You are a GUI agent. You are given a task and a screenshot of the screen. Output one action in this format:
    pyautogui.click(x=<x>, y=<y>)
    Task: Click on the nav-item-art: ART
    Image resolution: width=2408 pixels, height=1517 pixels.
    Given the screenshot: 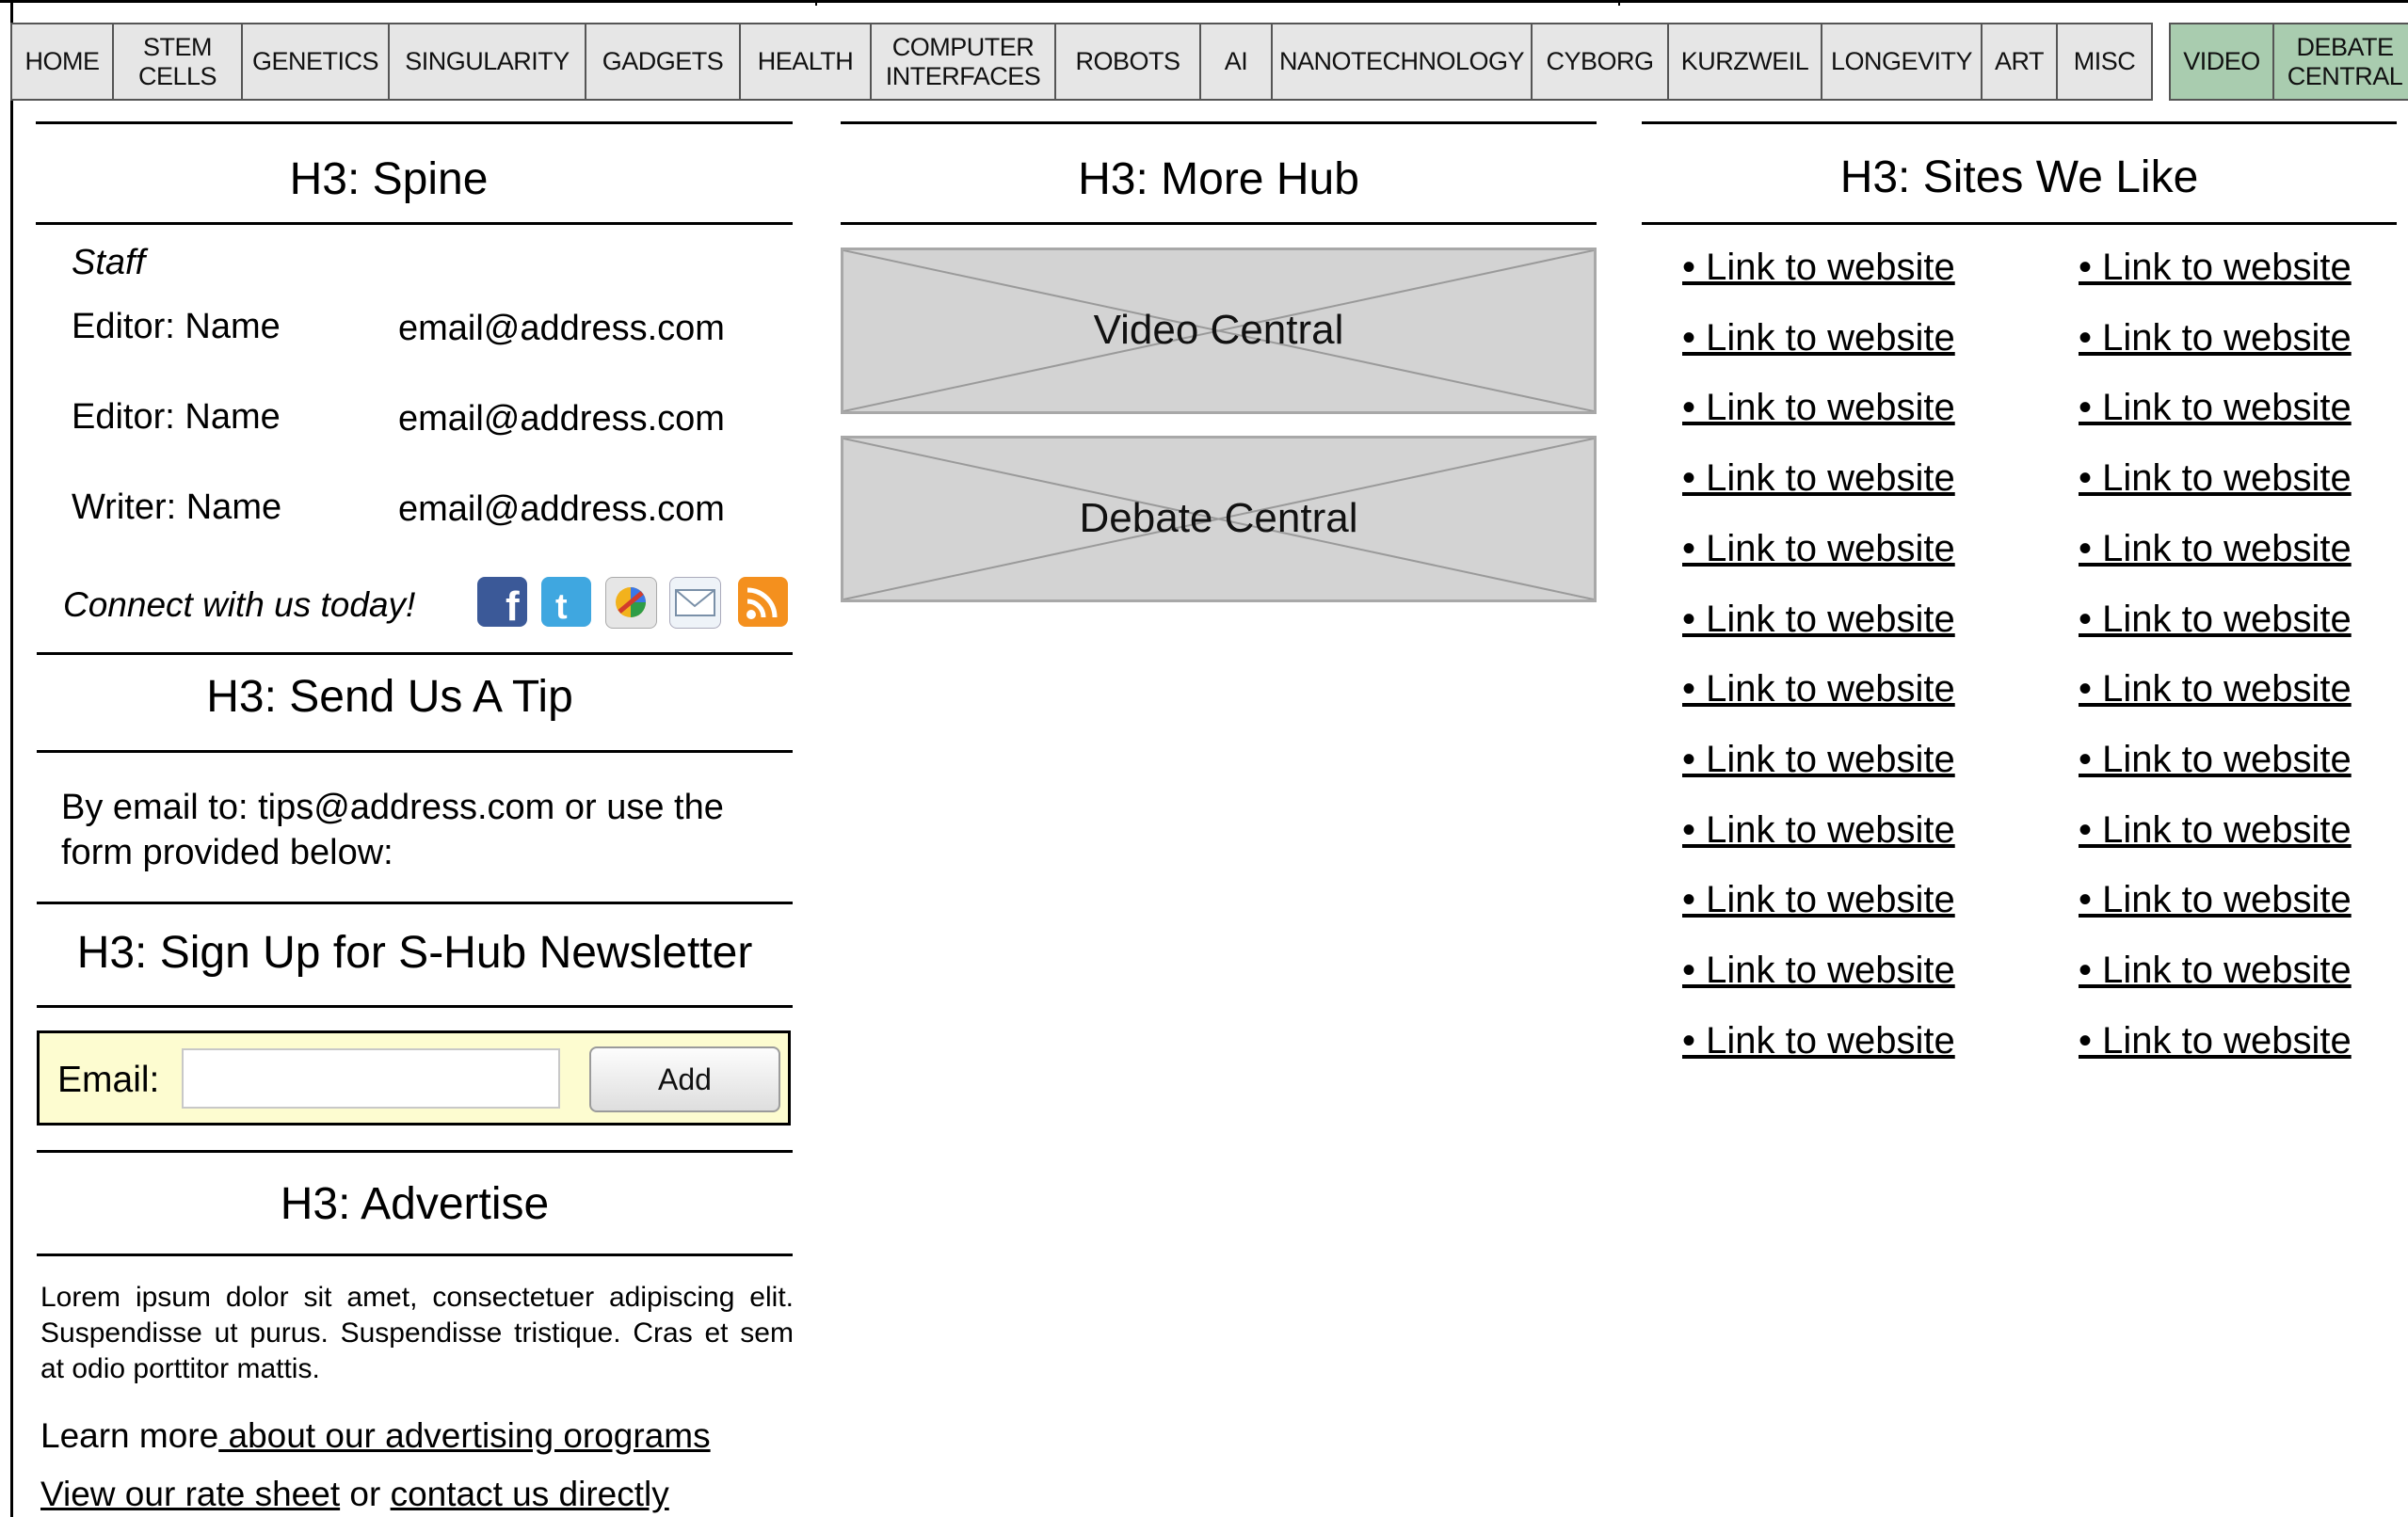 What is the action you would take?
    pyautogui.click(x=2020, y=62)
    